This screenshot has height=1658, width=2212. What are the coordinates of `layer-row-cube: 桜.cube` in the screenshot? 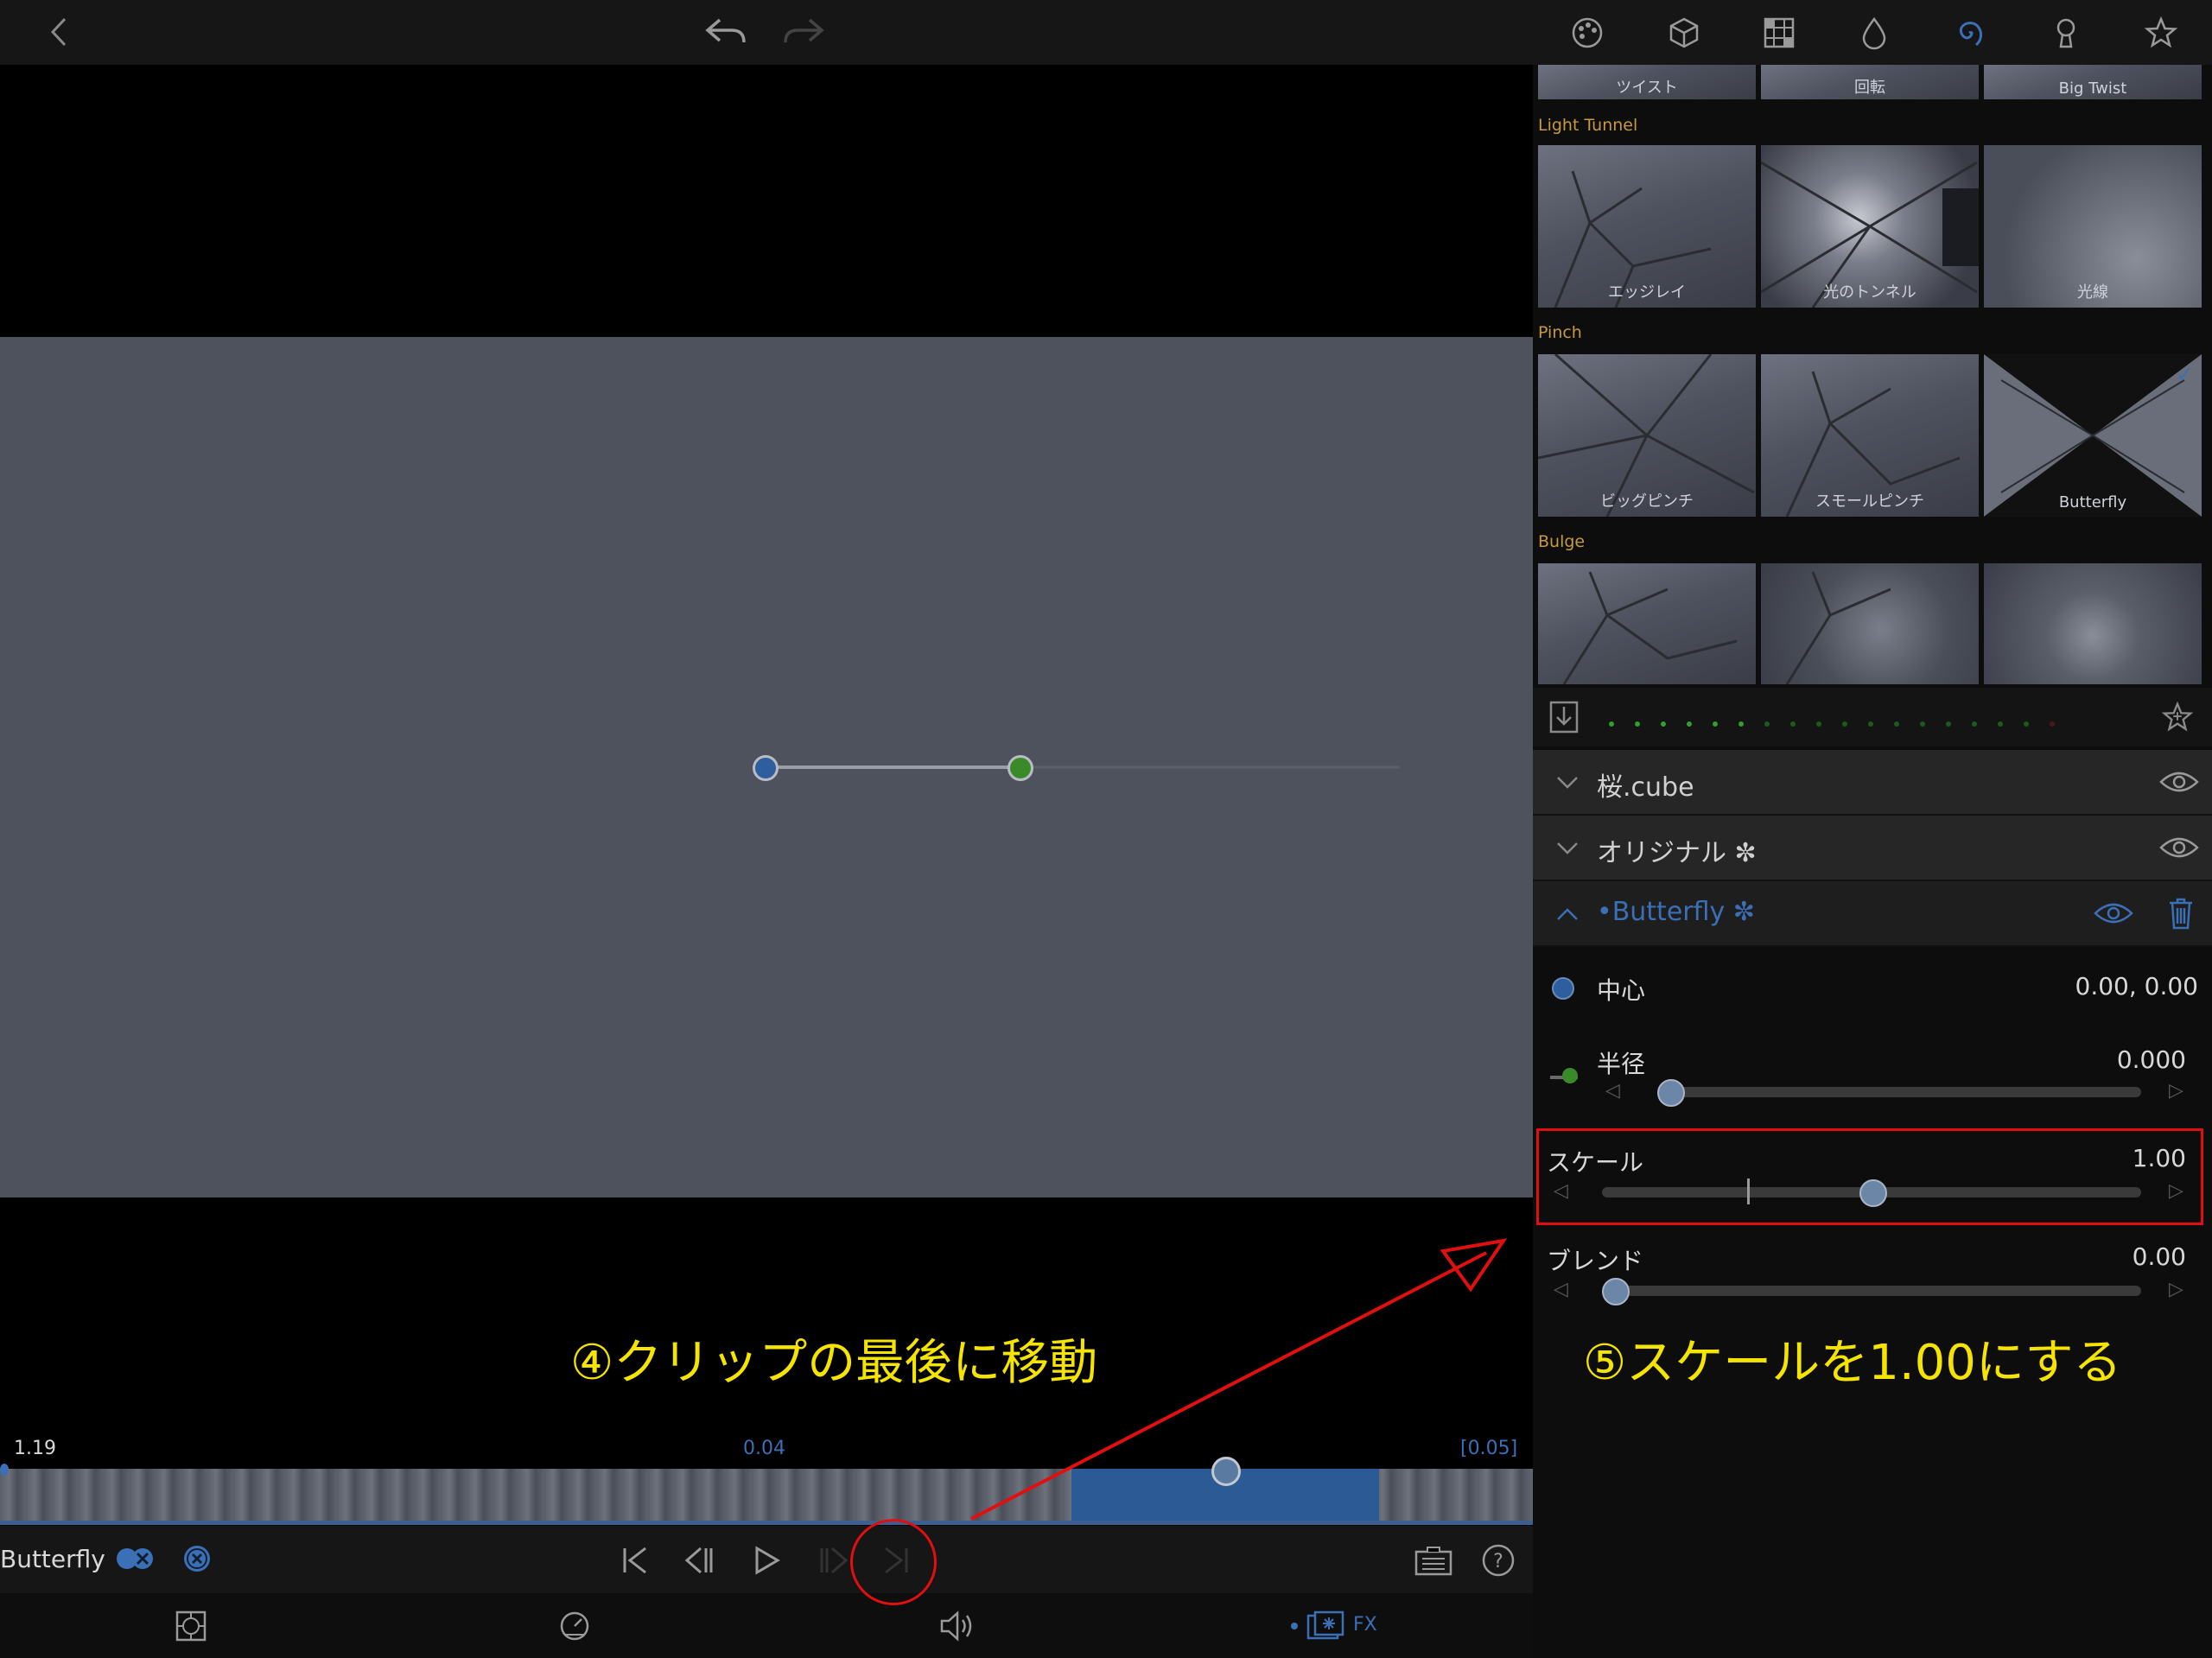 It's located at (1873, 783).